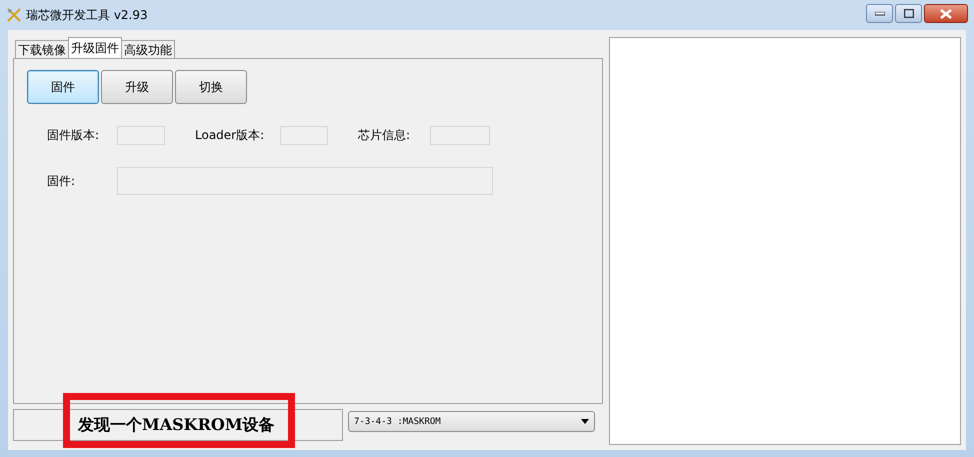 The width and height of the screenshot is (974, 457). What do you see at coordinates (61, 181) in the screenshot?
I see `field-label: 固件:` at bounding box center [61, 181].